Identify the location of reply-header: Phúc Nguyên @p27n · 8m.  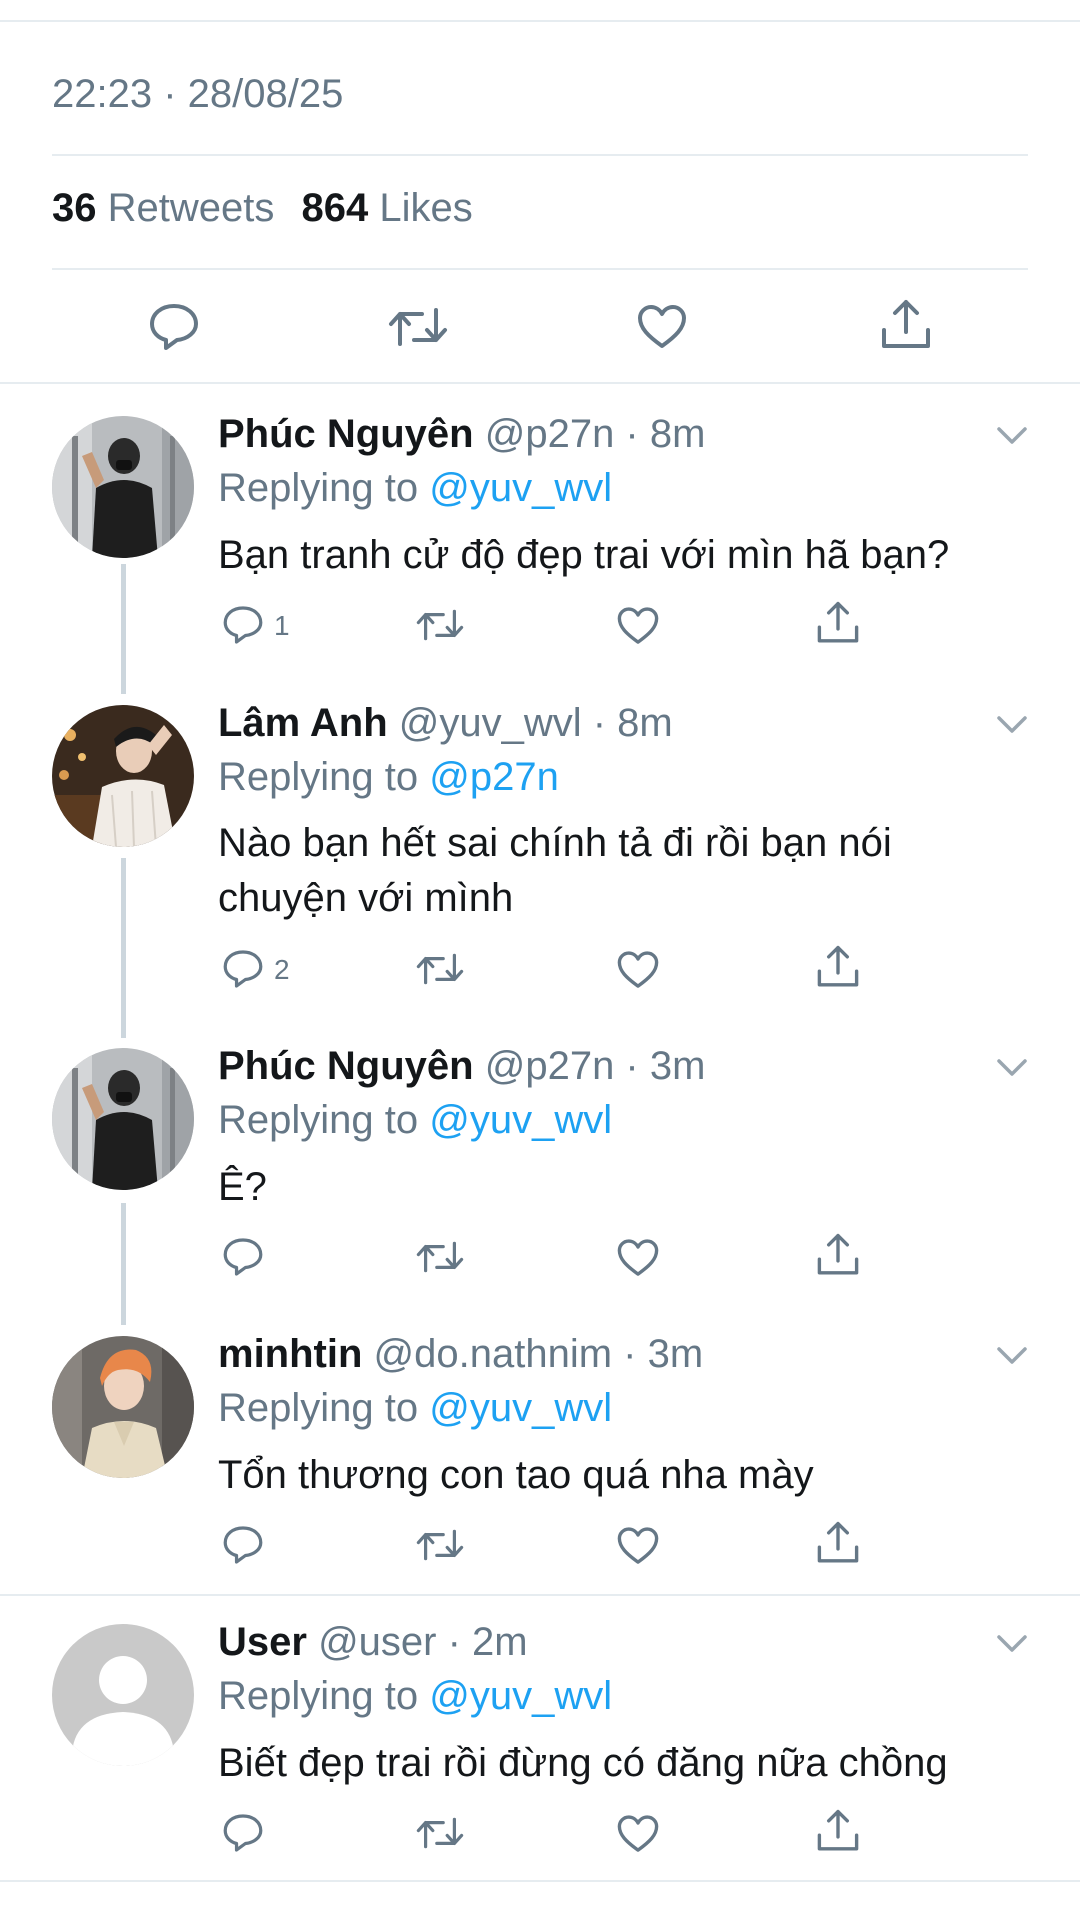
(461, 434).